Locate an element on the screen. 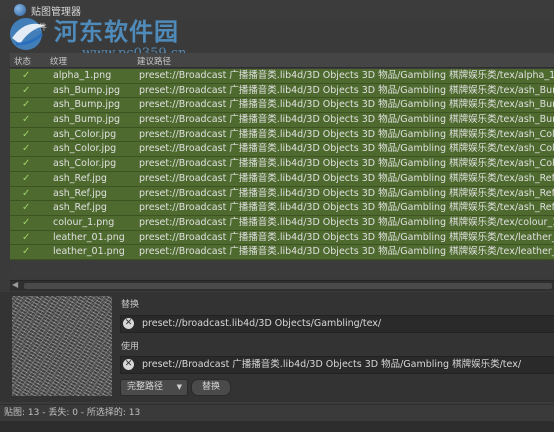  table-header: 状态 纹理 建议路径 is located at coordinates (282, 60).